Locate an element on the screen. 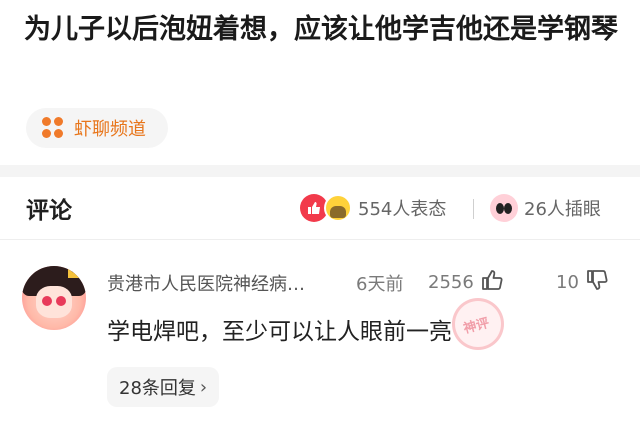 The image size is (640, 425). reaction-separator is located at coordinates (473, 209).